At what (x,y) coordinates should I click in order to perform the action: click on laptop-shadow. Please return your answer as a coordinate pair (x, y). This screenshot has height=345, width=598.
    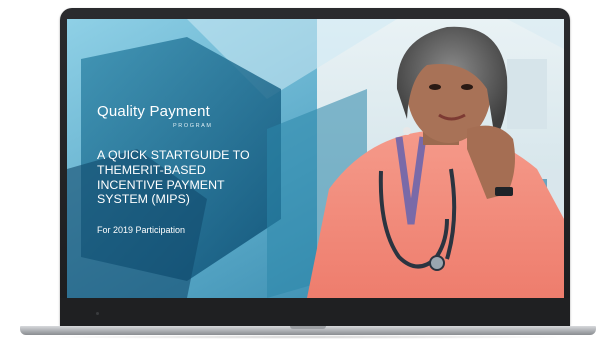
    Looking at the image, I should click on (308, 337).